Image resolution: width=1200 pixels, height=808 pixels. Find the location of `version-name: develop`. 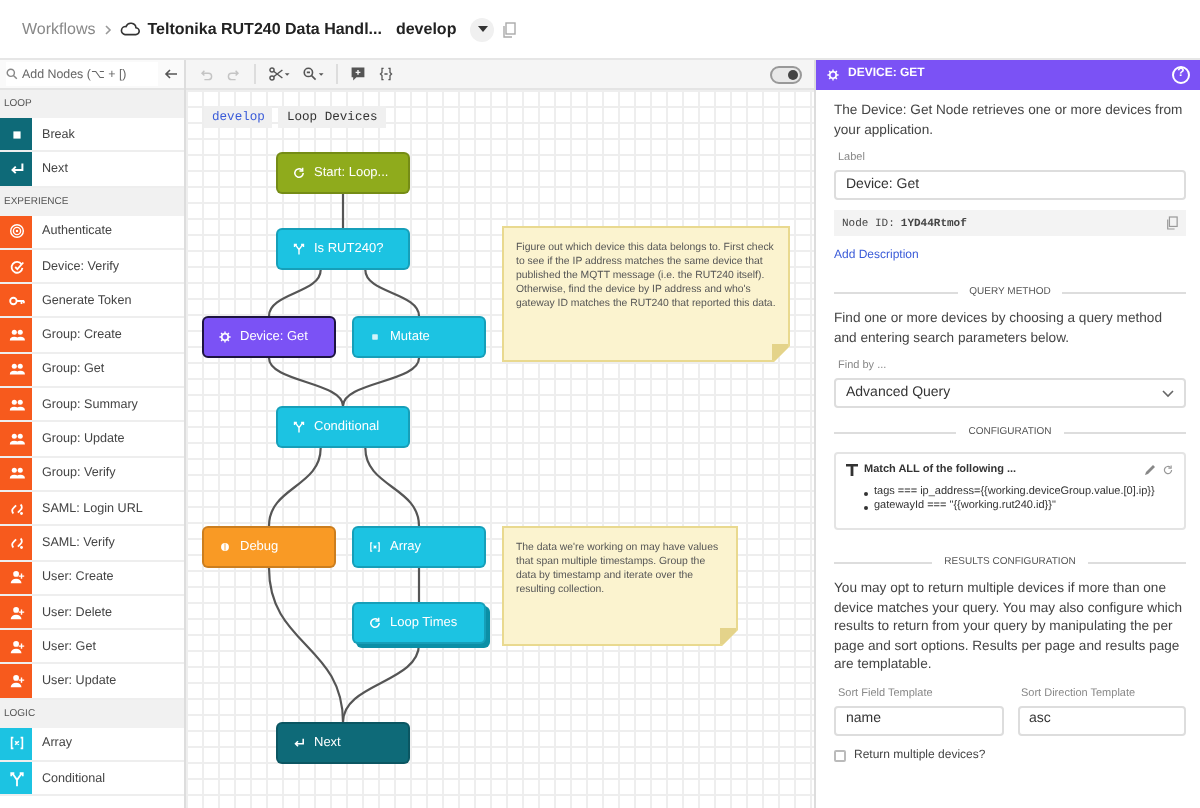

version-name: develop is located at coordinates (426, 29).